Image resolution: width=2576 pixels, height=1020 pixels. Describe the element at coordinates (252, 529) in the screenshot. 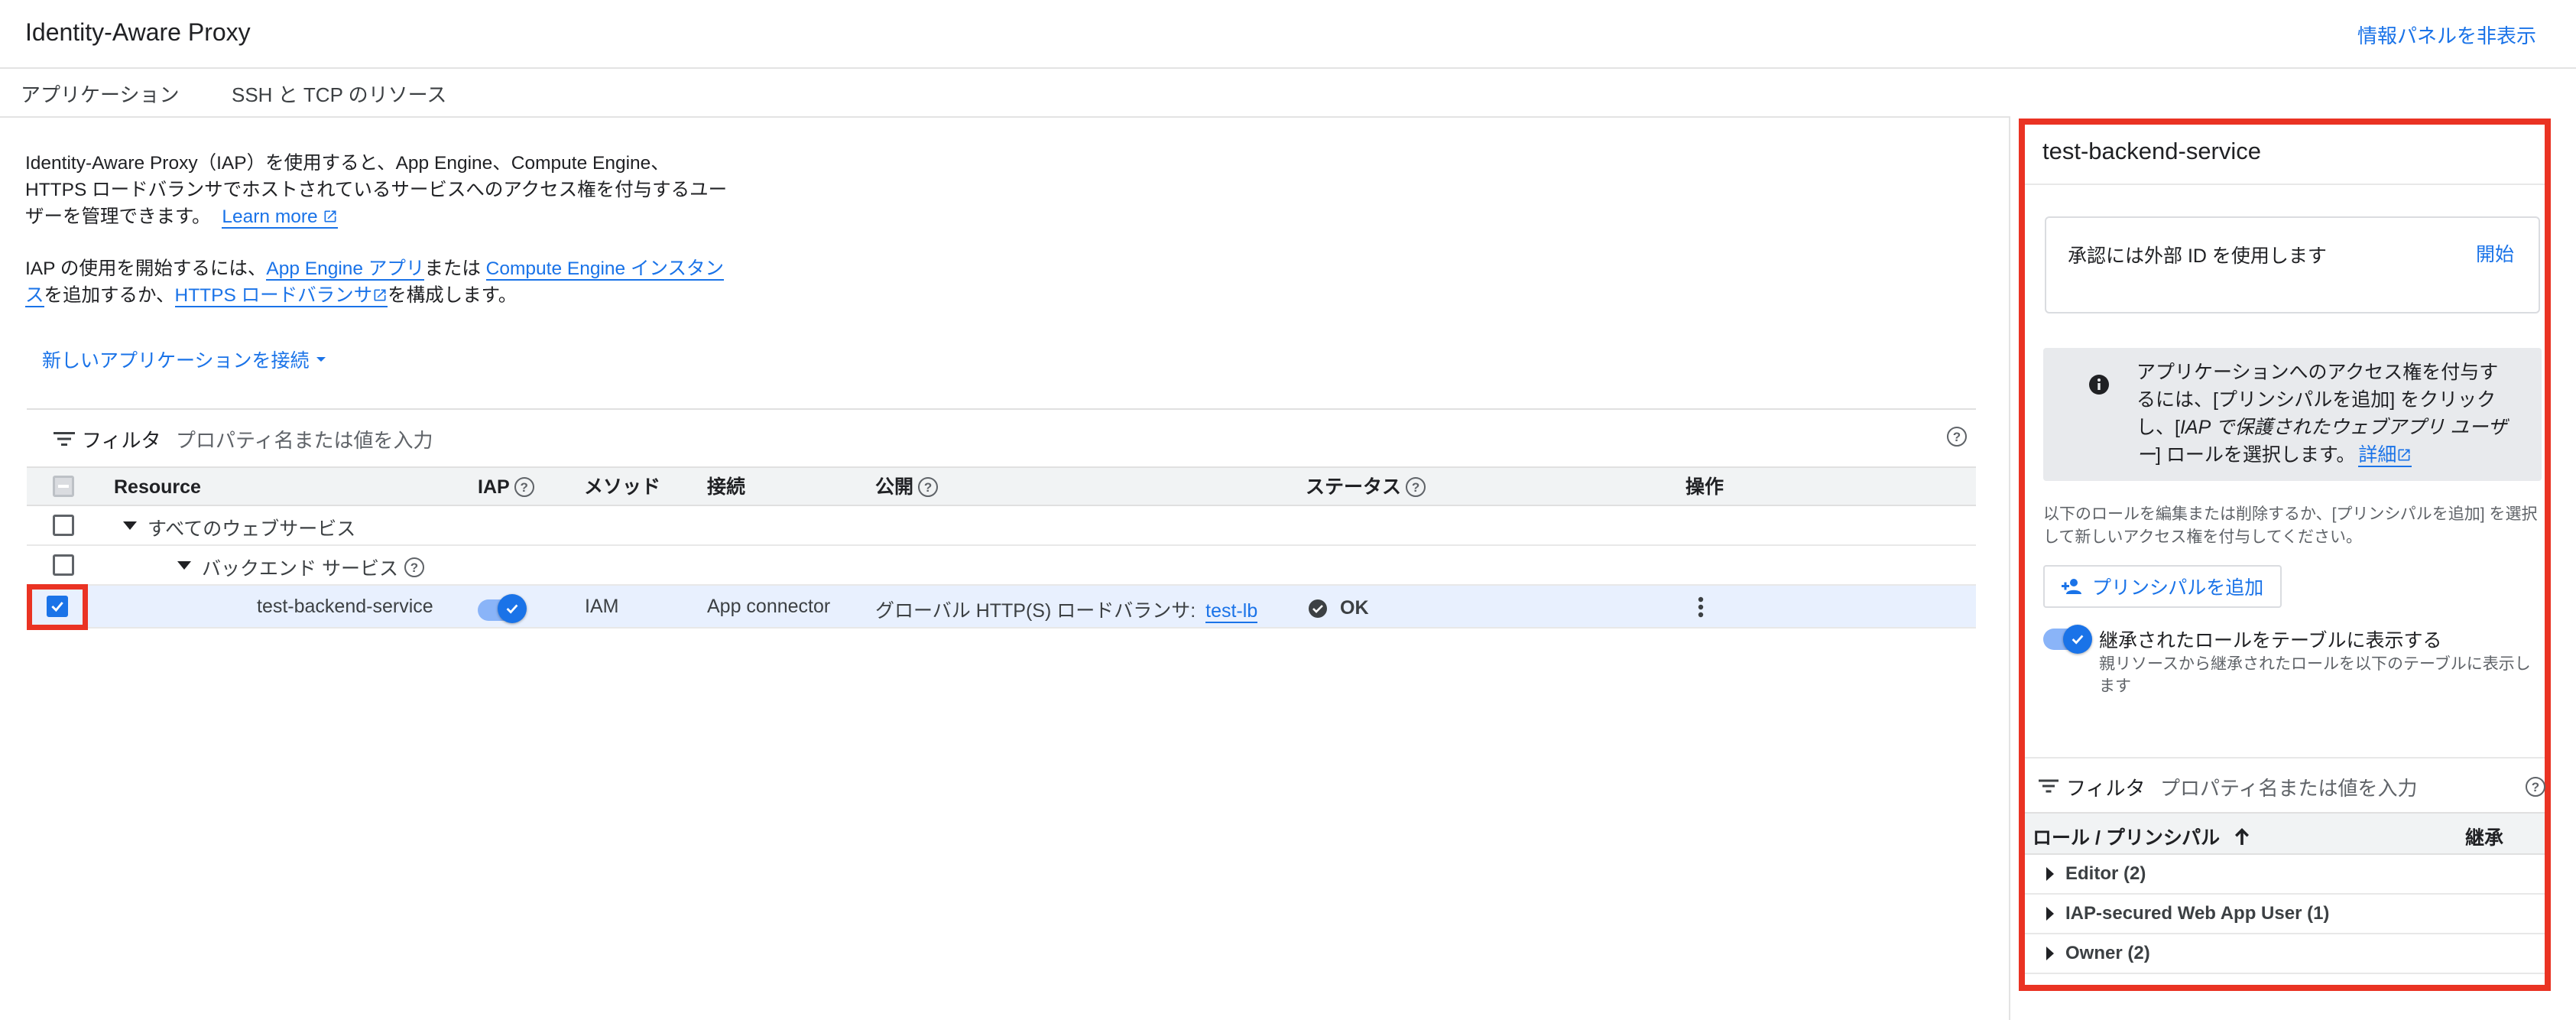

I see `resource-name: すべてのウェブサービス` at that location.